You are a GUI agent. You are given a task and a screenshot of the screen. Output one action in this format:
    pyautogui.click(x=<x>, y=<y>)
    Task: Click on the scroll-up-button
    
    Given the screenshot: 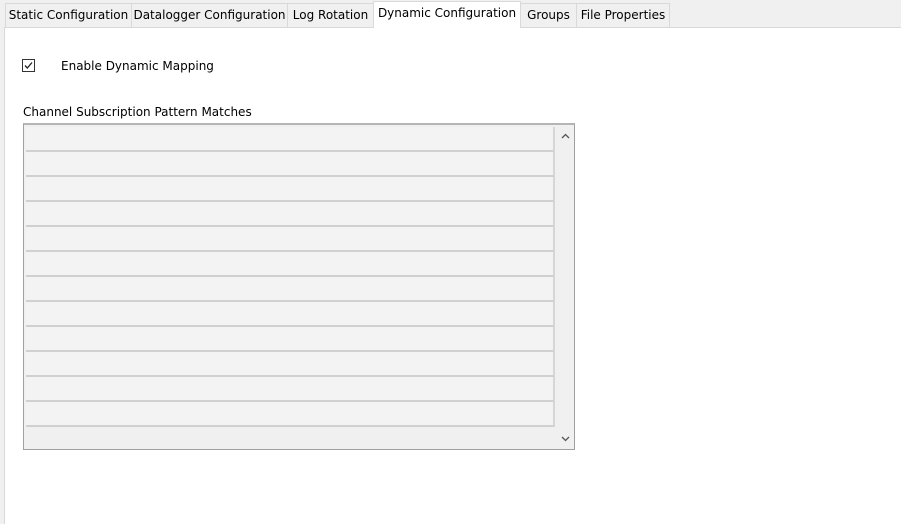 What is the action you would take?
    pyautogui.click(x=565, y=135)
    